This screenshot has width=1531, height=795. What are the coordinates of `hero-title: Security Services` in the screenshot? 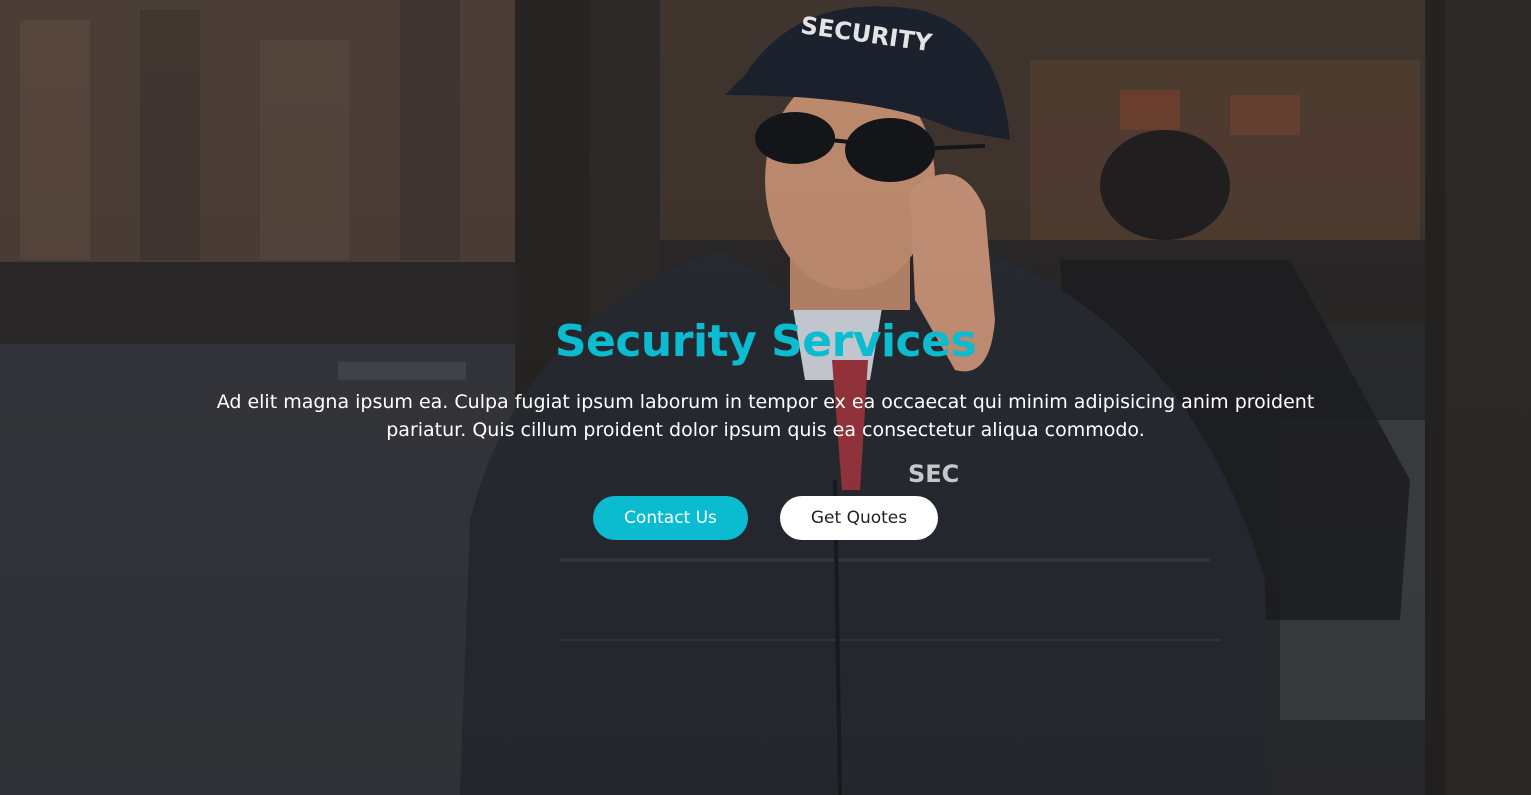 It's located at (765, 341).